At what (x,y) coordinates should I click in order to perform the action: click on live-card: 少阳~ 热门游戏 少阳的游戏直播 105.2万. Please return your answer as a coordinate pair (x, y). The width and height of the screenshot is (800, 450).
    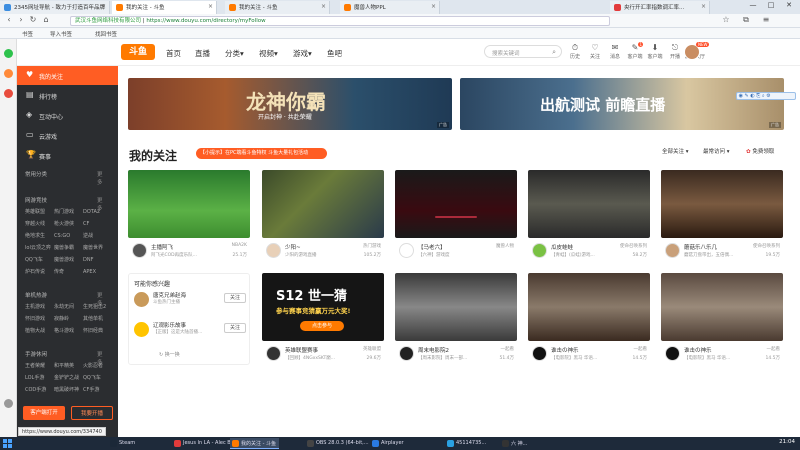
    Looking at the image, I should click on (323, 216).